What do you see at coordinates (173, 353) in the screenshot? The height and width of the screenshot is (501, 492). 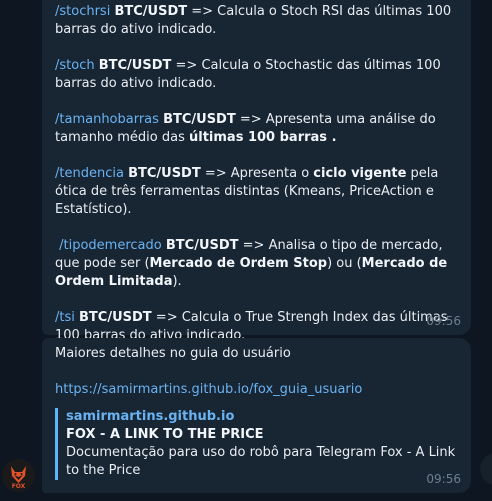 I see `message-text: Maiores detalhes no guia do usuário` at bounding box center [173, 353].